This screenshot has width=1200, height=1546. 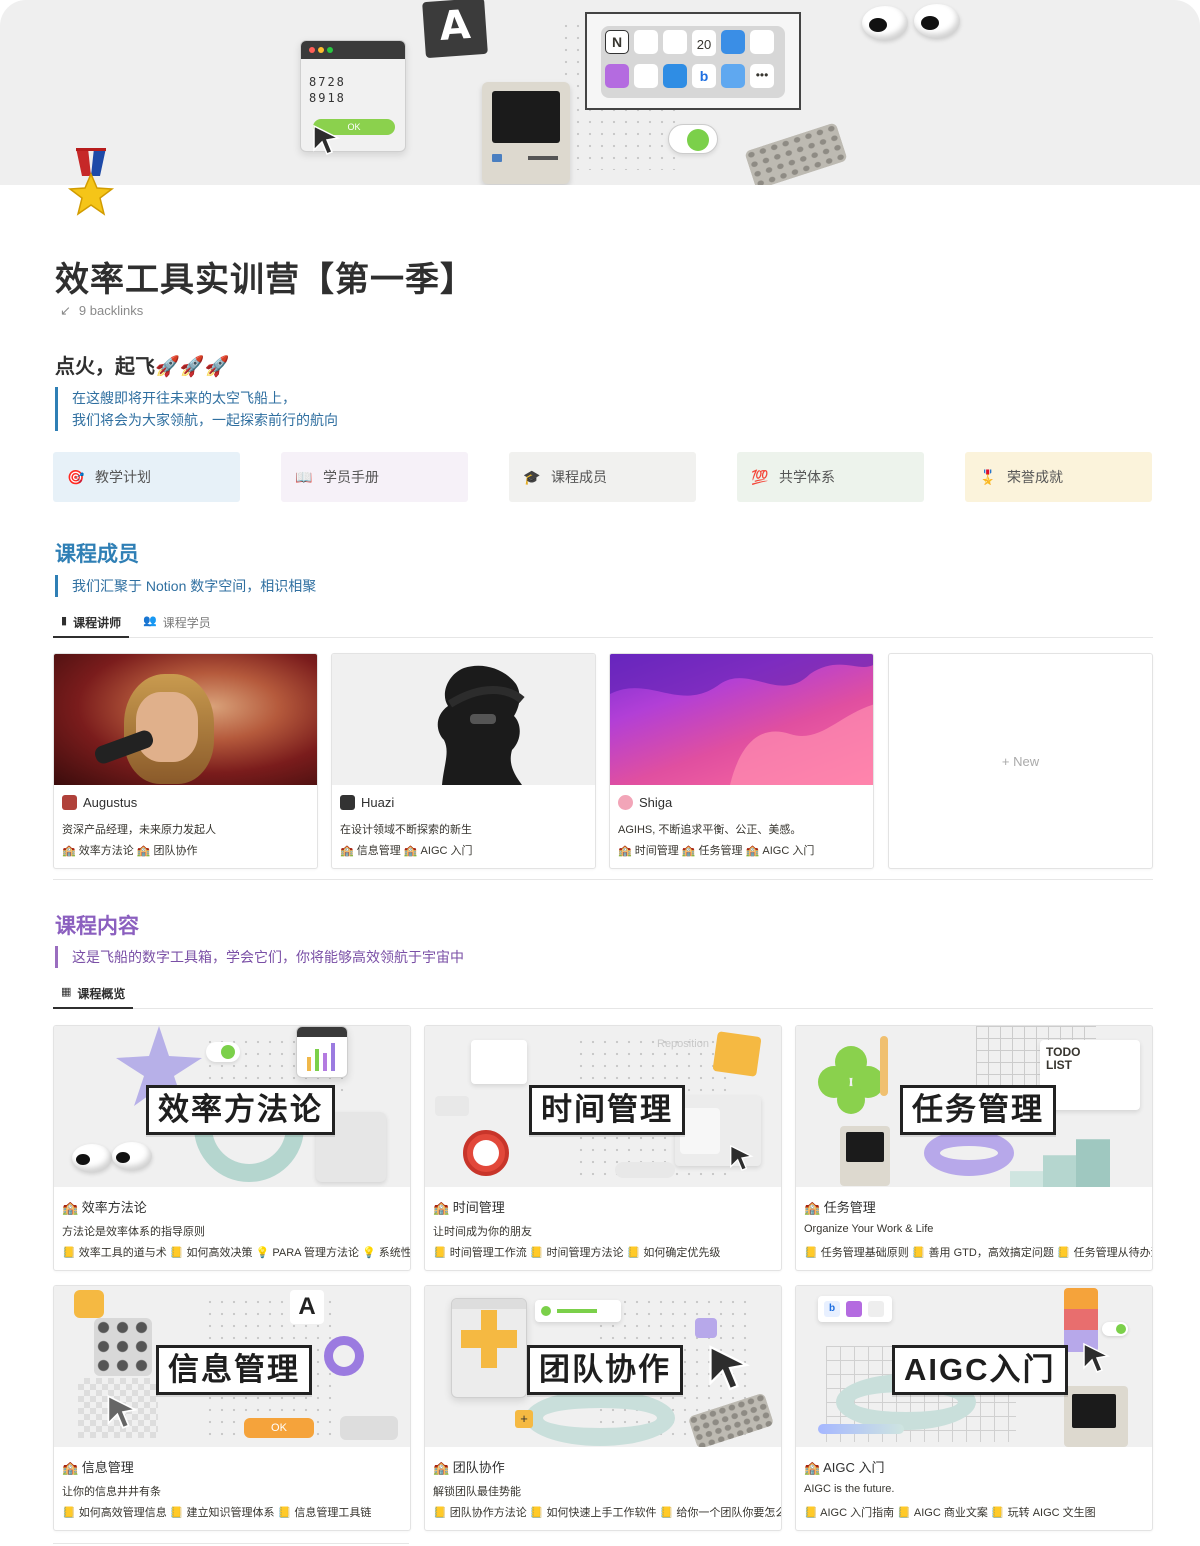 What do you see at coordinates (406, 830) in the screenshot?
I see `member-description: 在设计领域不断探索的新生` at bounding box center [406, 830].